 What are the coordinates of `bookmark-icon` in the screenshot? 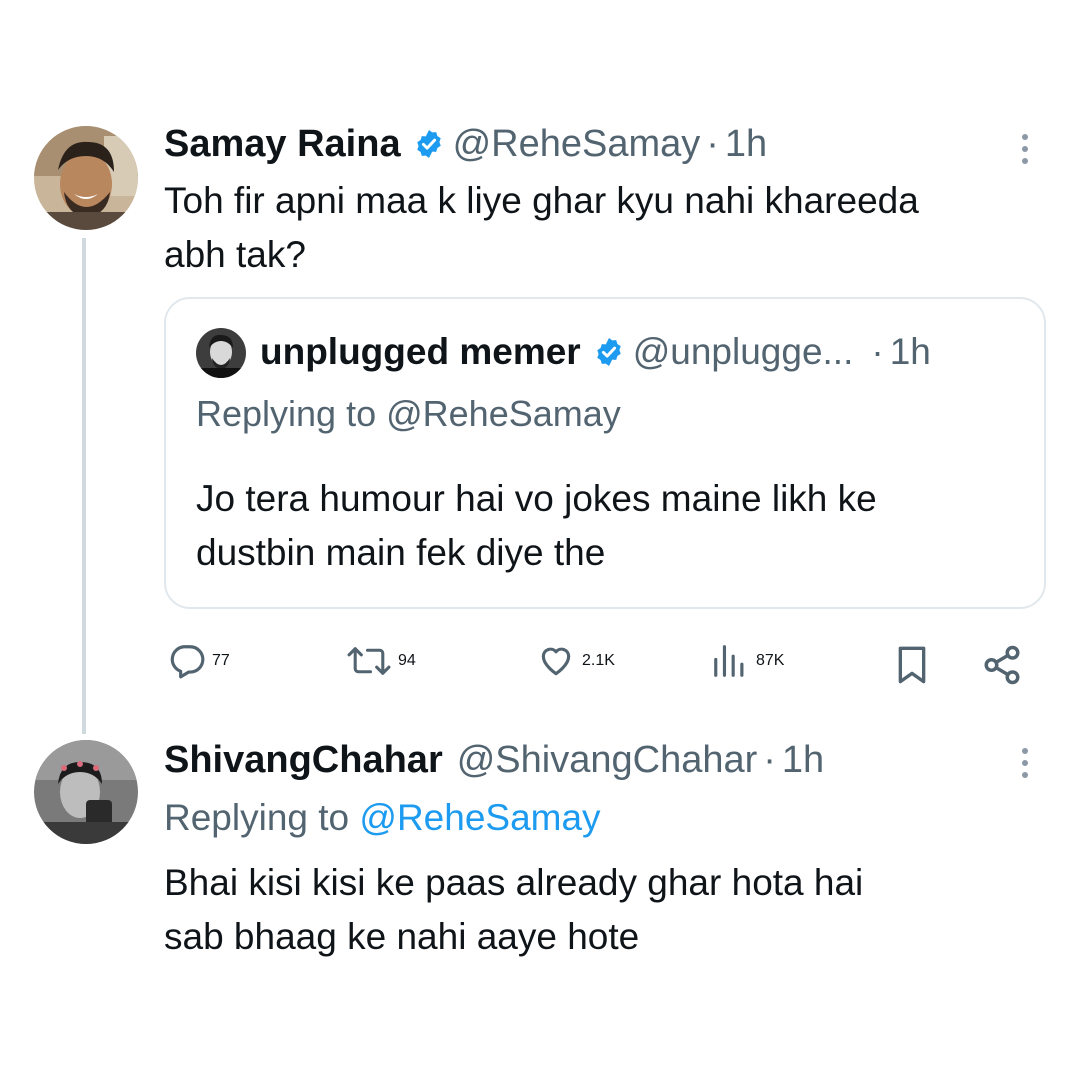 It's located at (912, 667).